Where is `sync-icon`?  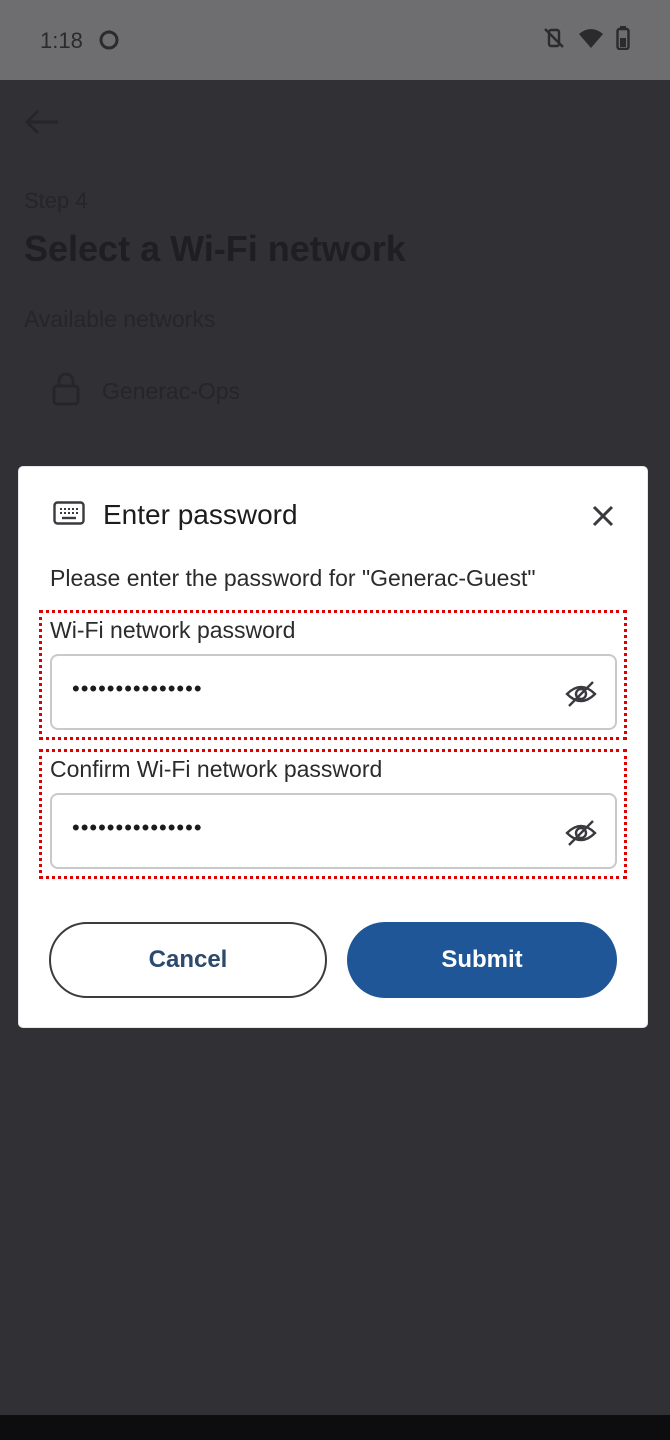
sync-icon is located at coordinates (109, 41).